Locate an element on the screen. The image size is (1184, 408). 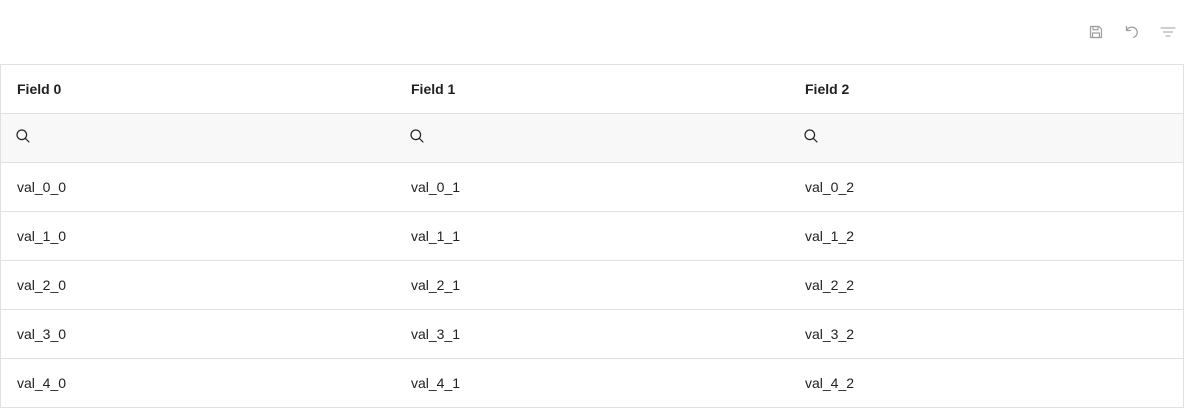
save-icon is located at coordinates (1096, 32).